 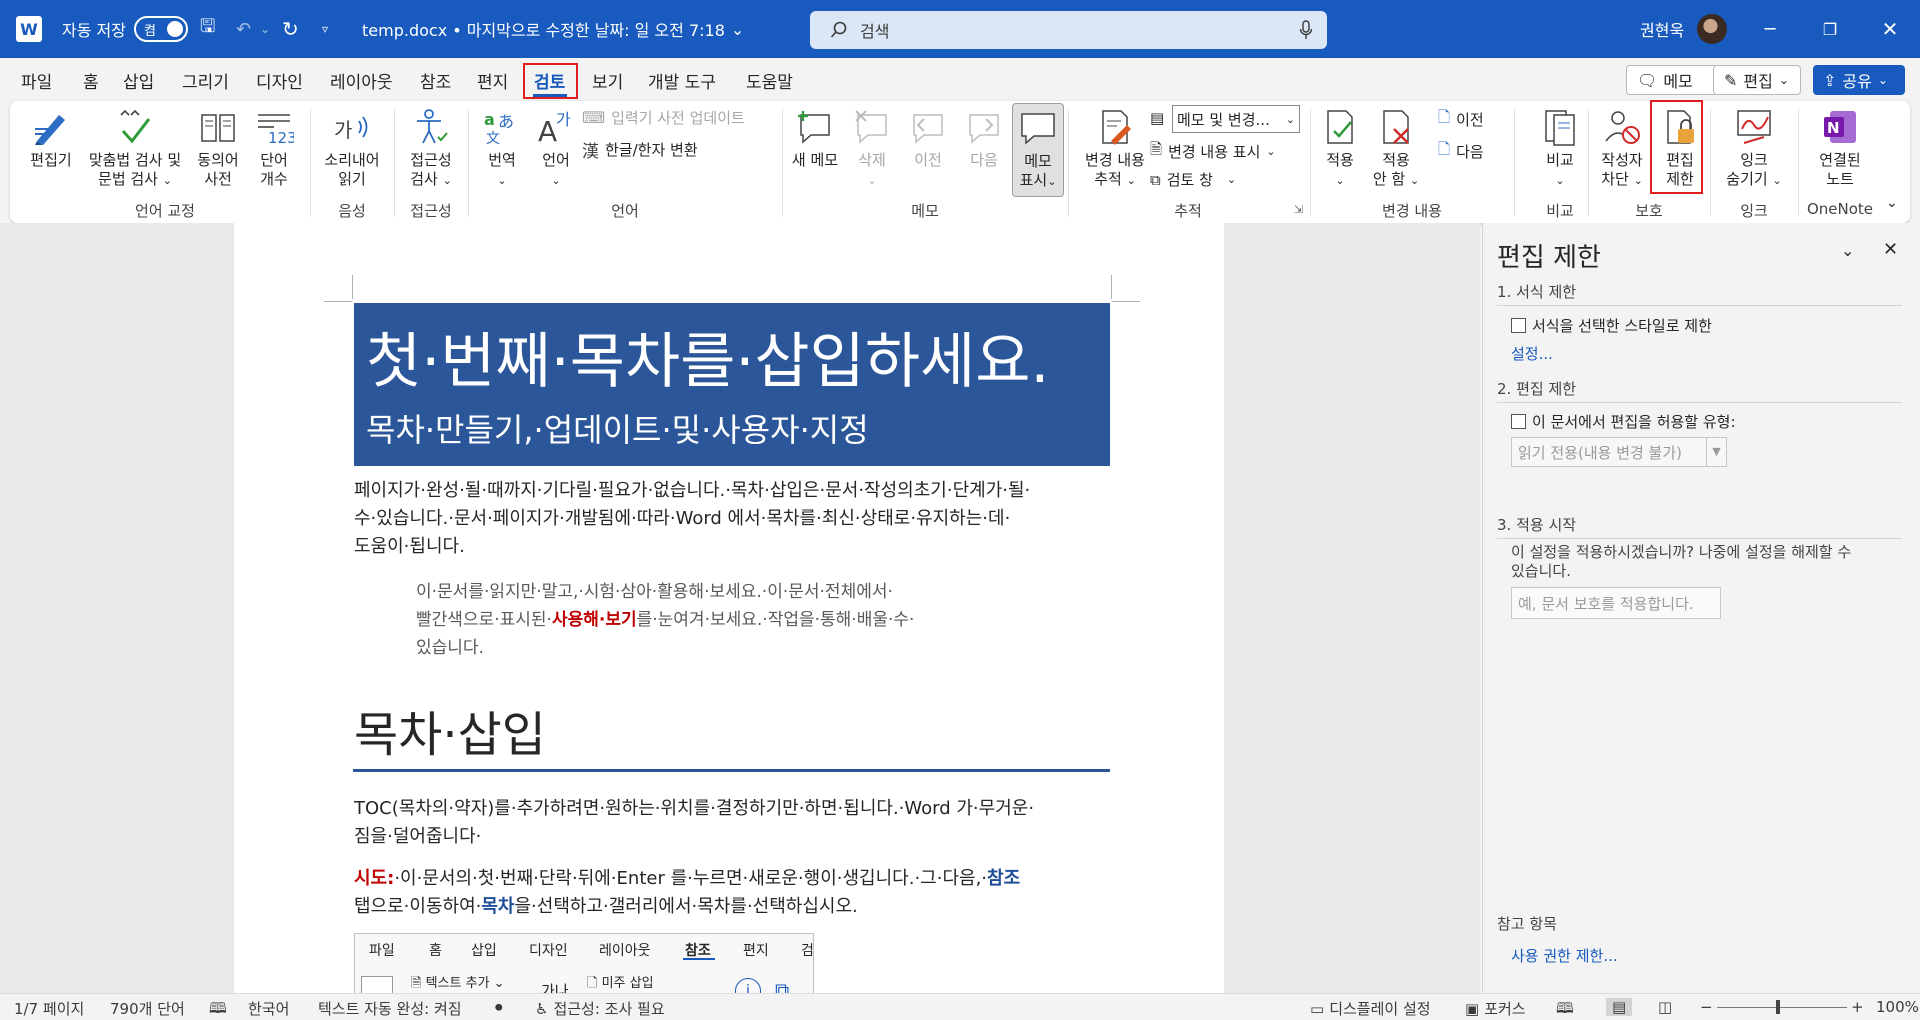 What do you see at coordinates (135, 148) in the screenshot?
I see `spelling-grammar-button: 맞춤법 검사 및 문법 검사 ⌄` at bounding box center [135, 148].